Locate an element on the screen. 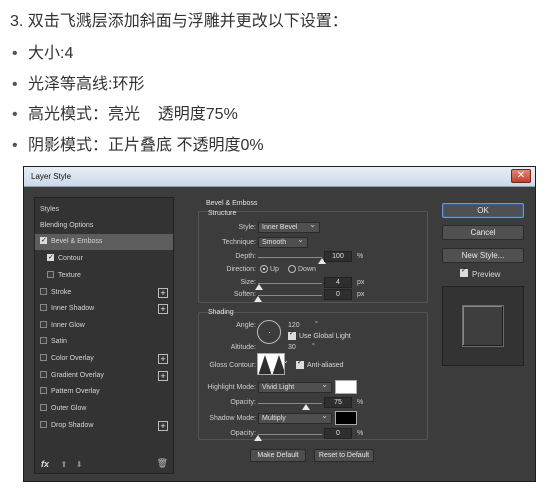 The image size is (558, 496). style-item-label: Satin is located at coordinates (59, 341).